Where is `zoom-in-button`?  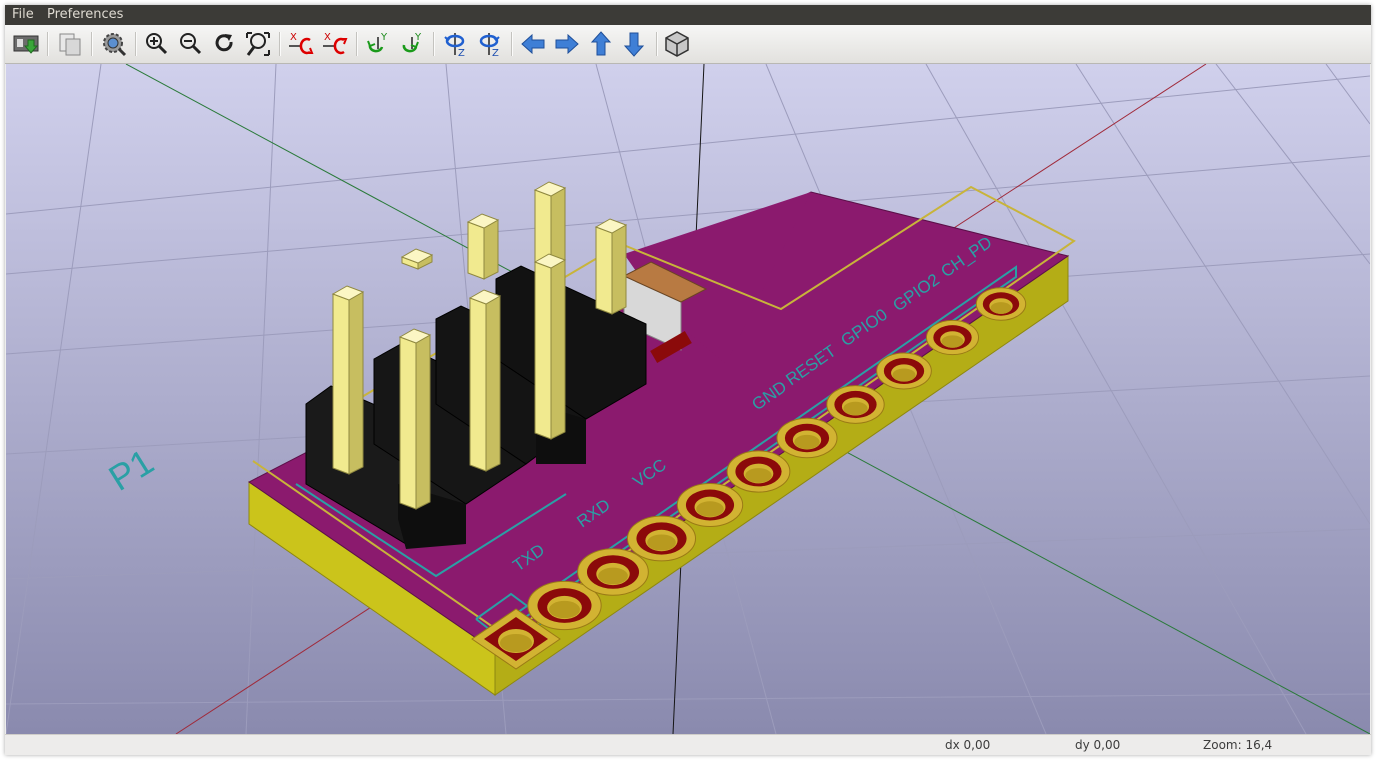 zoom-in-button is located at coordinates (157, 44).